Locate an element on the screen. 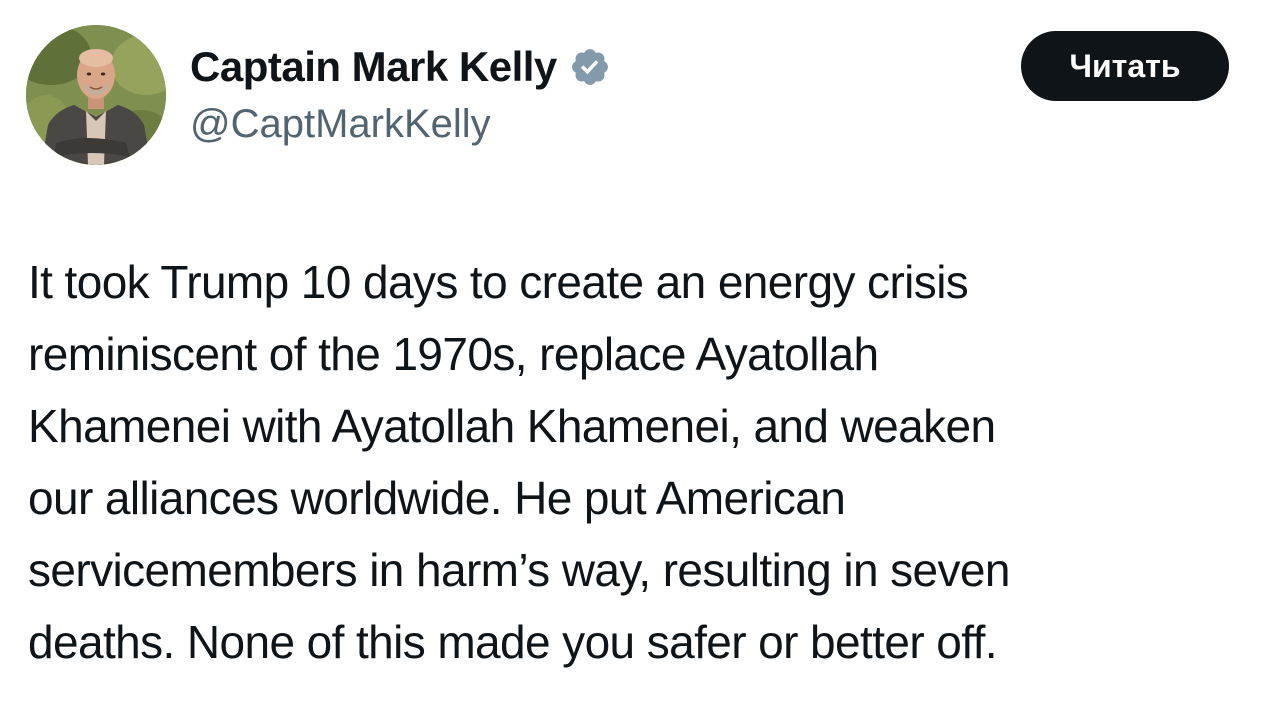 The height and width of the screenshot is (707, 1280). author-avatar is located at coordinates (96, 95).